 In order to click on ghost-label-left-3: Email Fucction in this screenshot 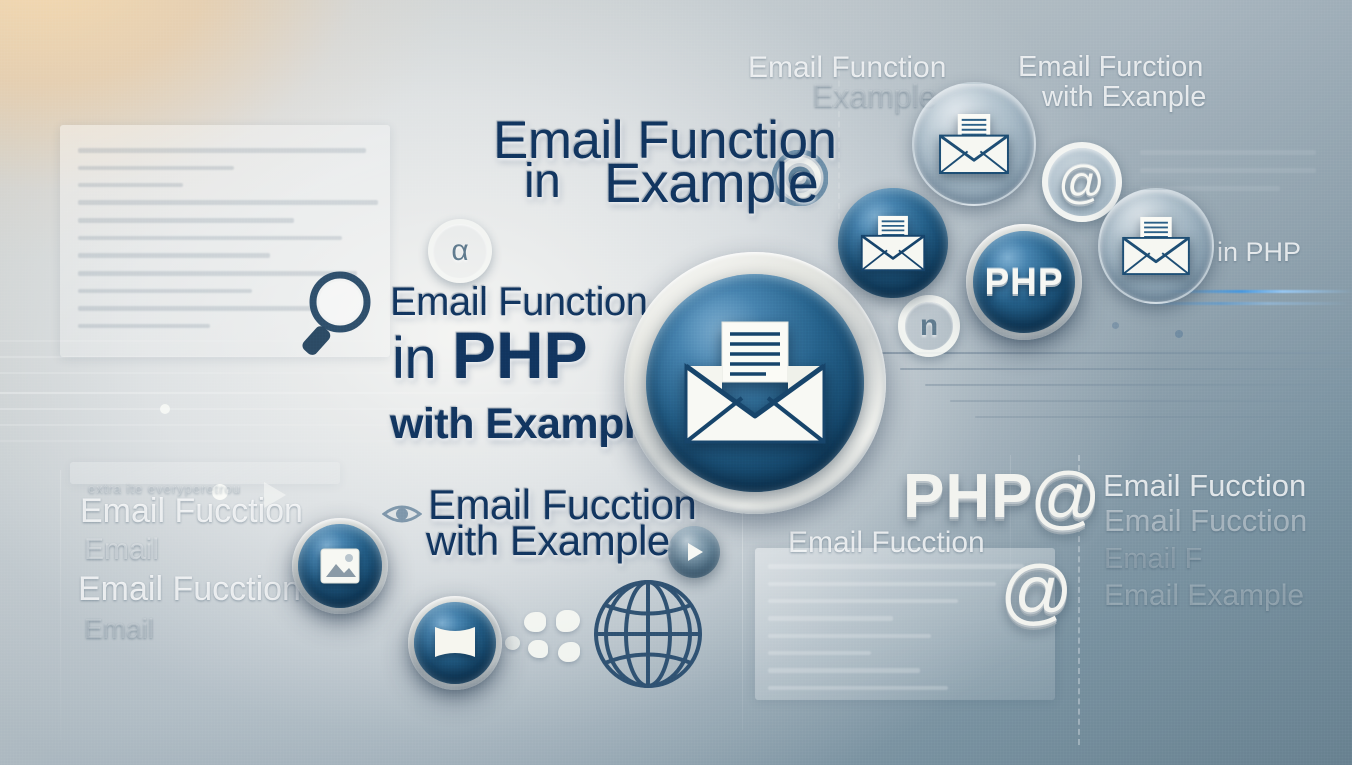, I will do `click(189, 589)`.